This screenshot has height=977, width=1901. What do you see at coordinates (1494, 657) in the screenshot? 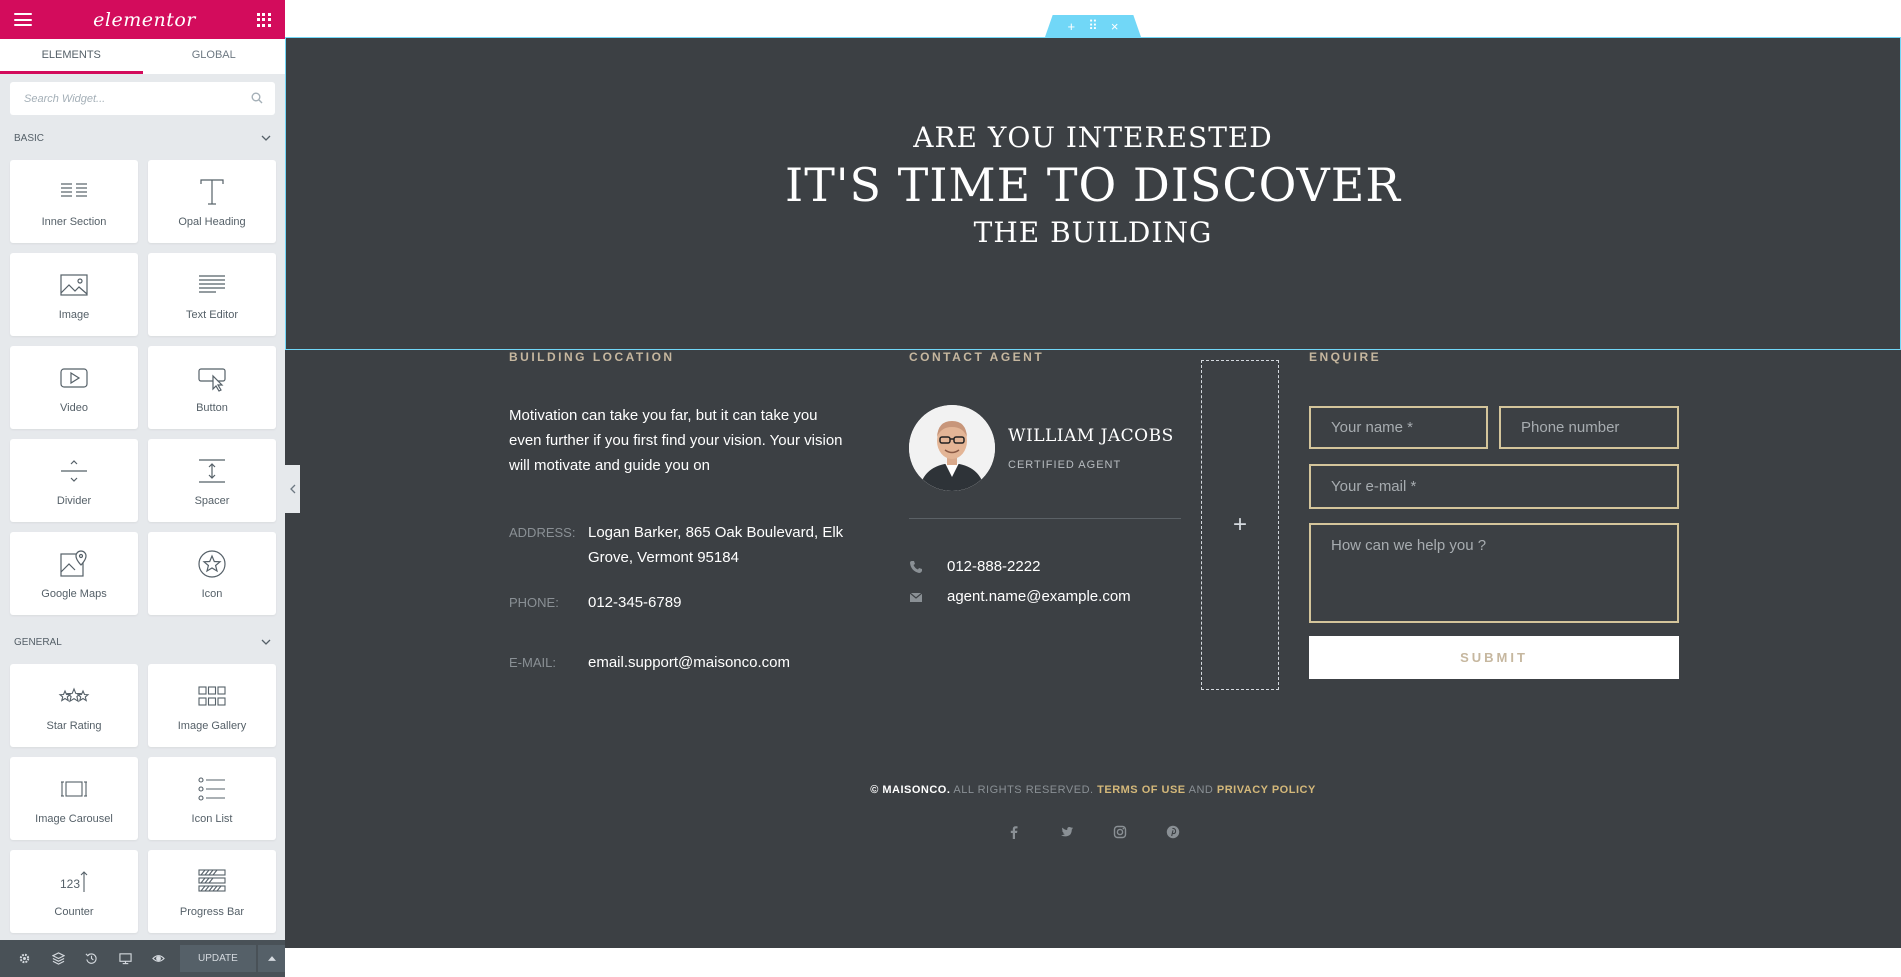
I see `submit-button: SUBMIT` at bounding box center [1494, 657].